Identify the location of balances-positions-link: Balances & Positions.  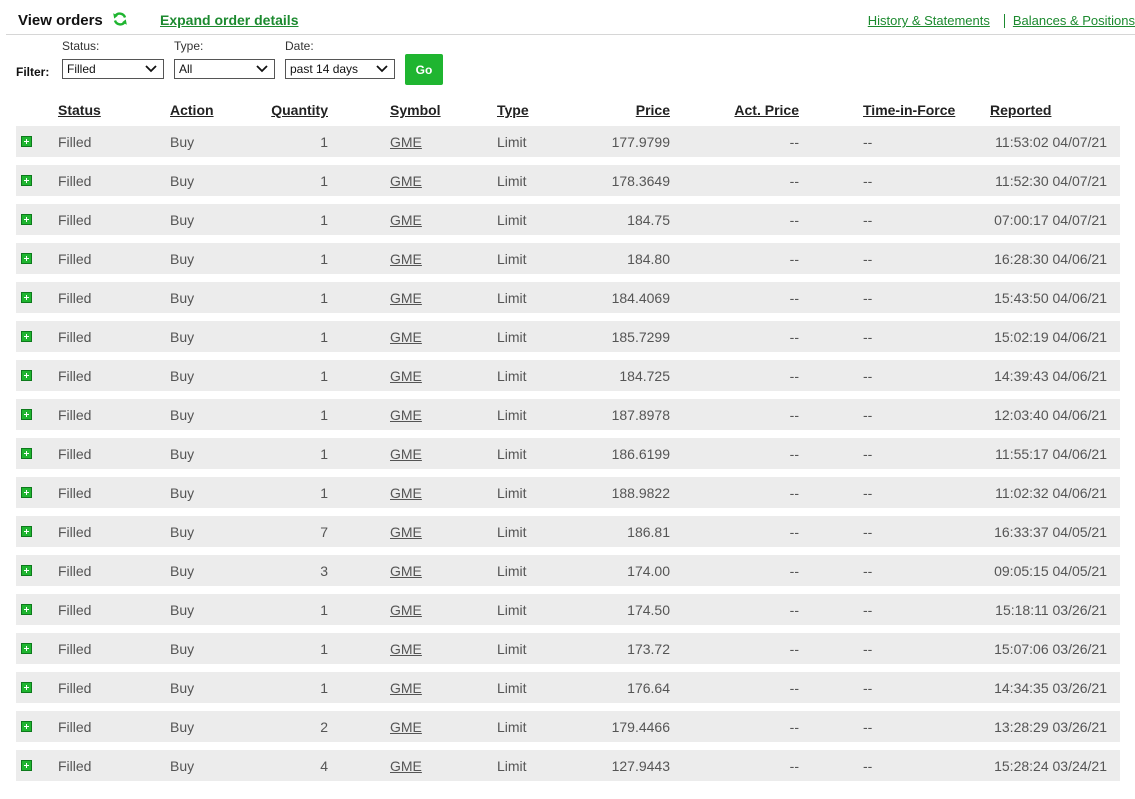
(1074, 20).